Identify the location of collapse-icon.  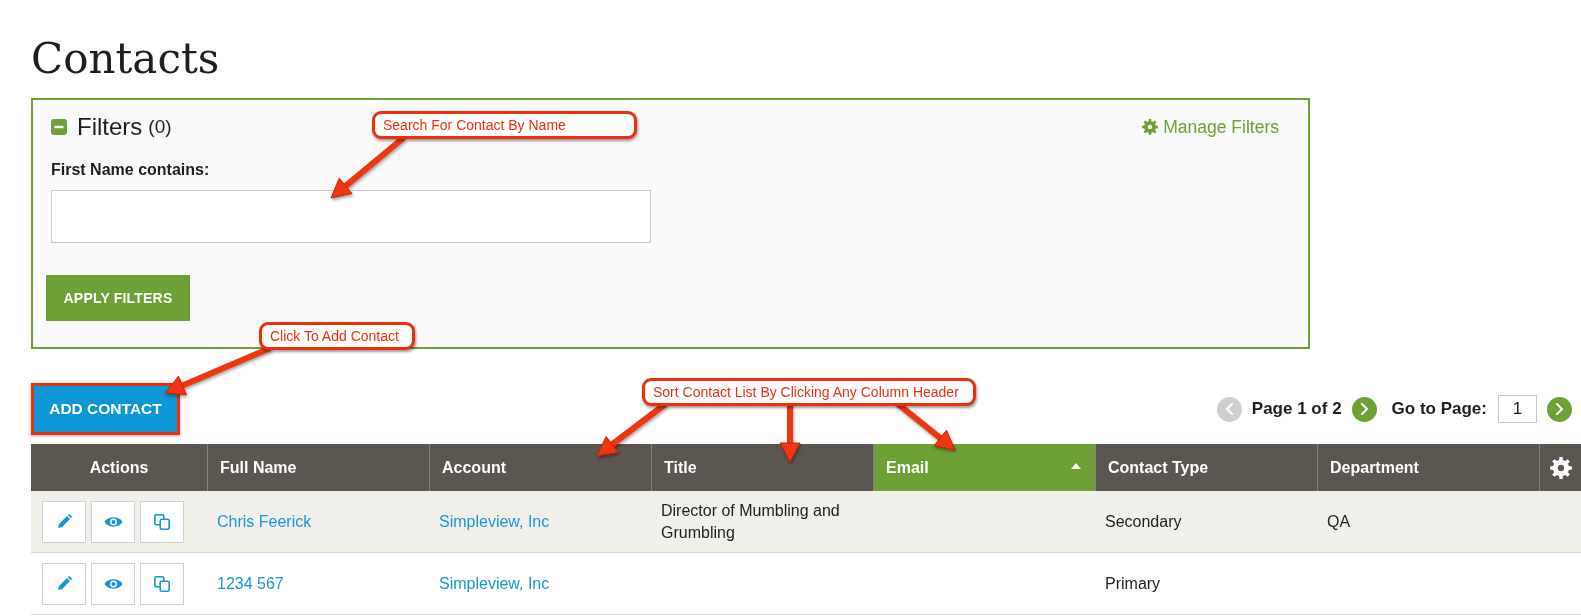
(59, 127).